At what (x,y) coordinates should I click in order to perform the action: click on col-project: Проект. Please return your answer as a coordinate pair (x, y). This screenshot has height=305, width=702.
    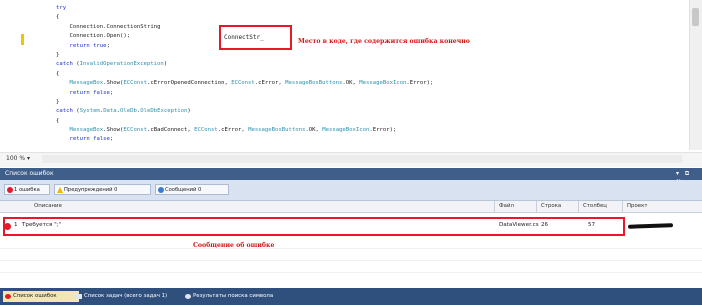
    Looking at the image, I should click on (637, 206).